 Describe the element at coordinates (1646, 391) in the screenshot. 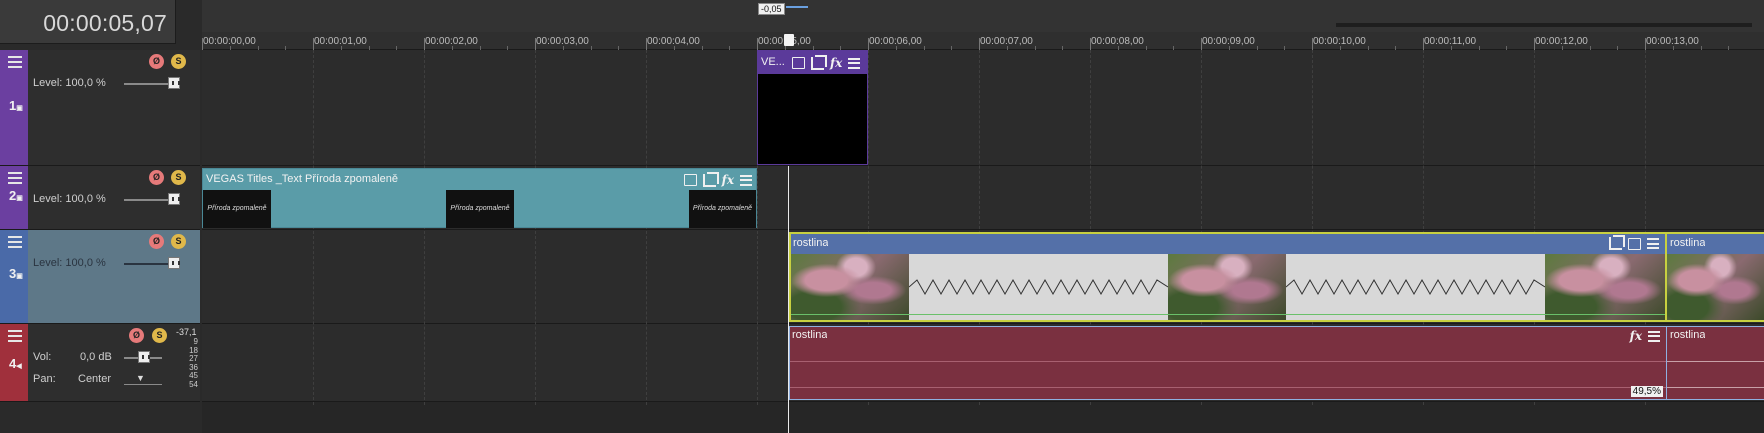

I see `gain-badge: 49,5%` at that location.